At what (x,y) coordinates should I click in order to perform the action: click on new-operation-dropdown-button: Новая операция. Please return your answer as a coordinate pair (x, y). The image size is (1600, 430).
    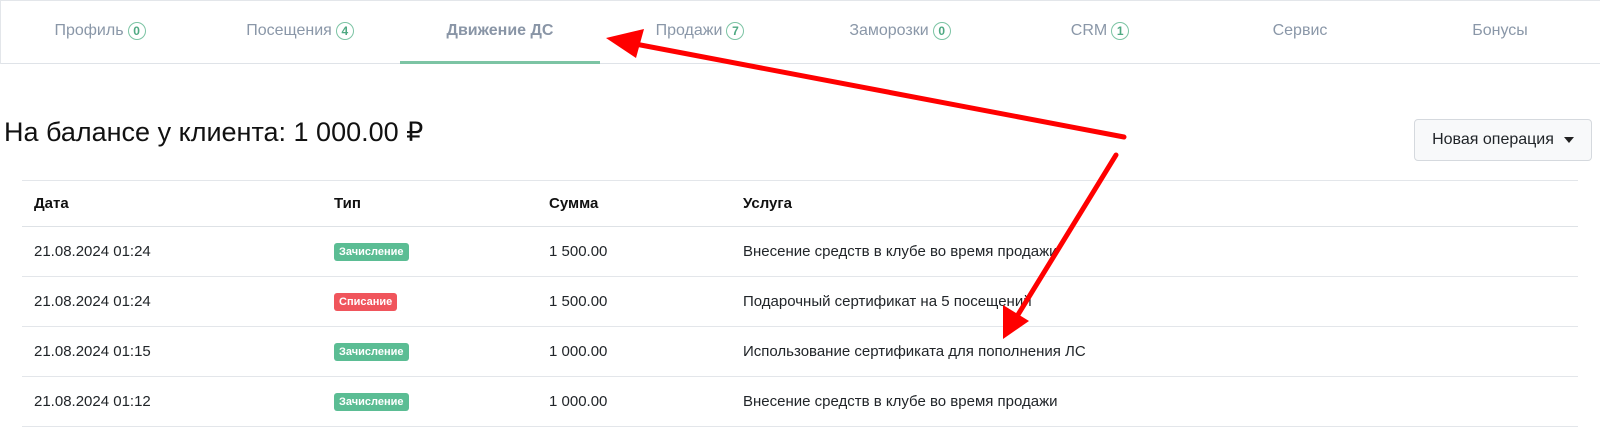
    Looking at the image, I should click on (1503, 140).